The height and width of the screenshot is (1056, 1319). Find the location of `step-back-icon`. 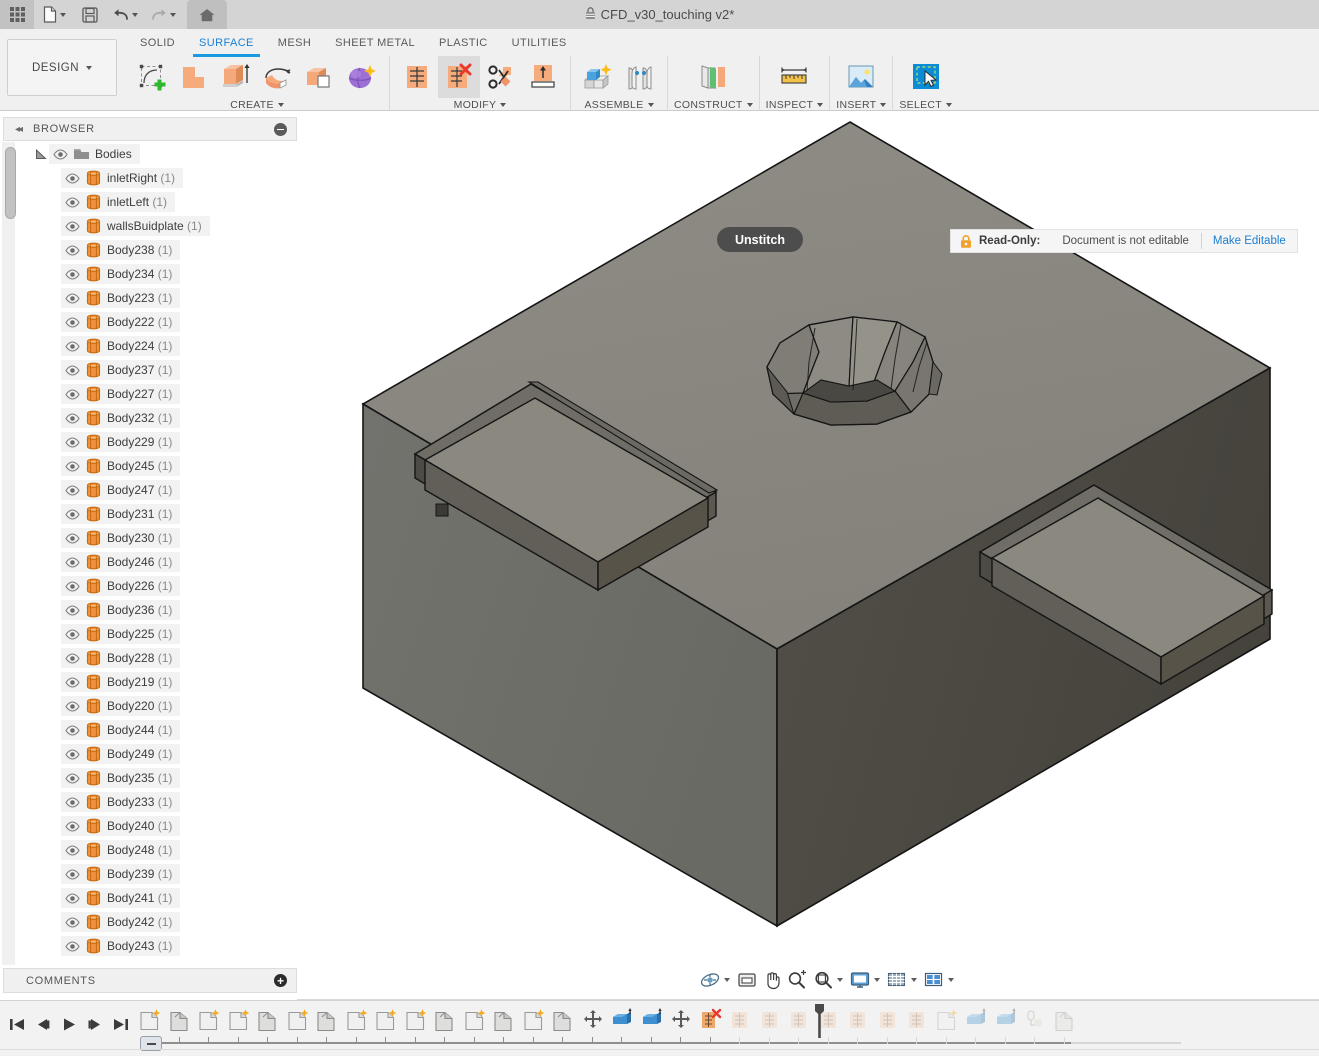

step-back-icon is located at coordinates (43, 1024).